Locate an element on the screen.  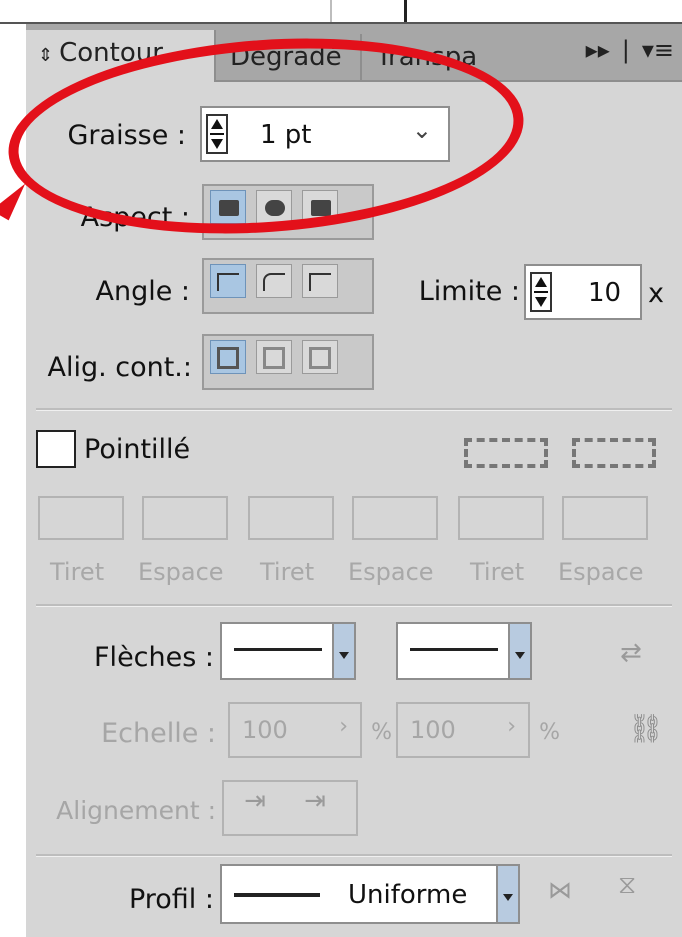
scale-end-unit: % is located at coordinates (549, 732).